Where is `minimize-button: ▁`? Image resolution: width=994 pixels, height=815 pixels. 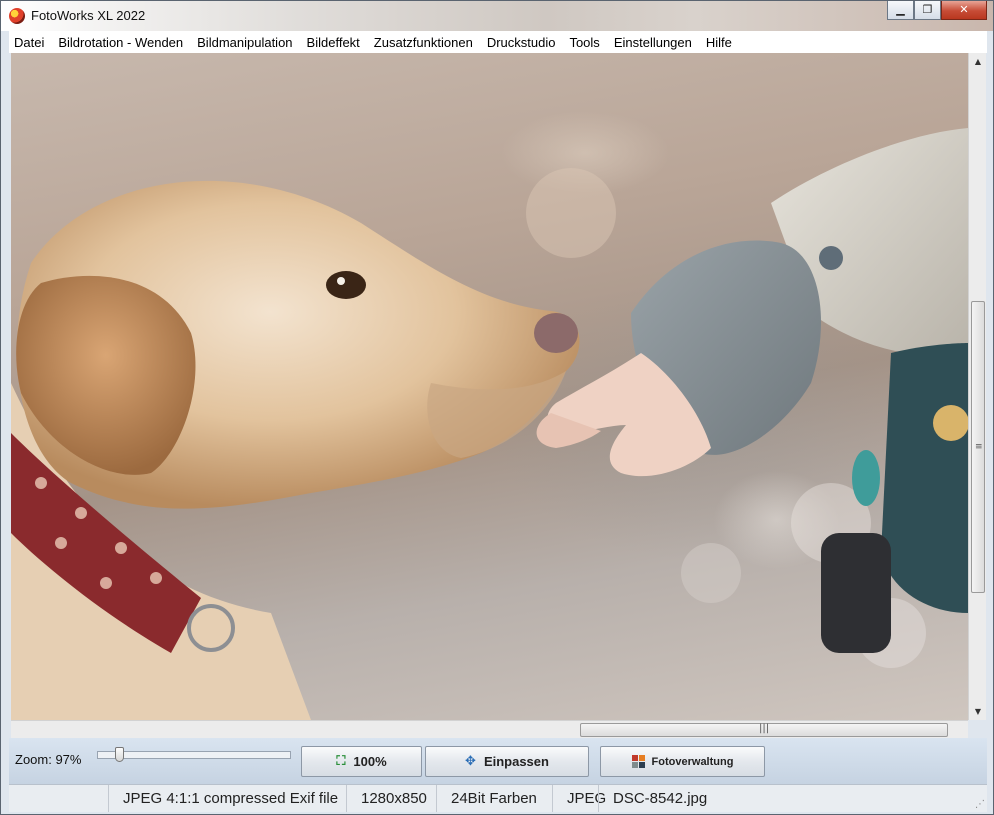 minimize-button: ▁ is located at coordinates (900, 10).